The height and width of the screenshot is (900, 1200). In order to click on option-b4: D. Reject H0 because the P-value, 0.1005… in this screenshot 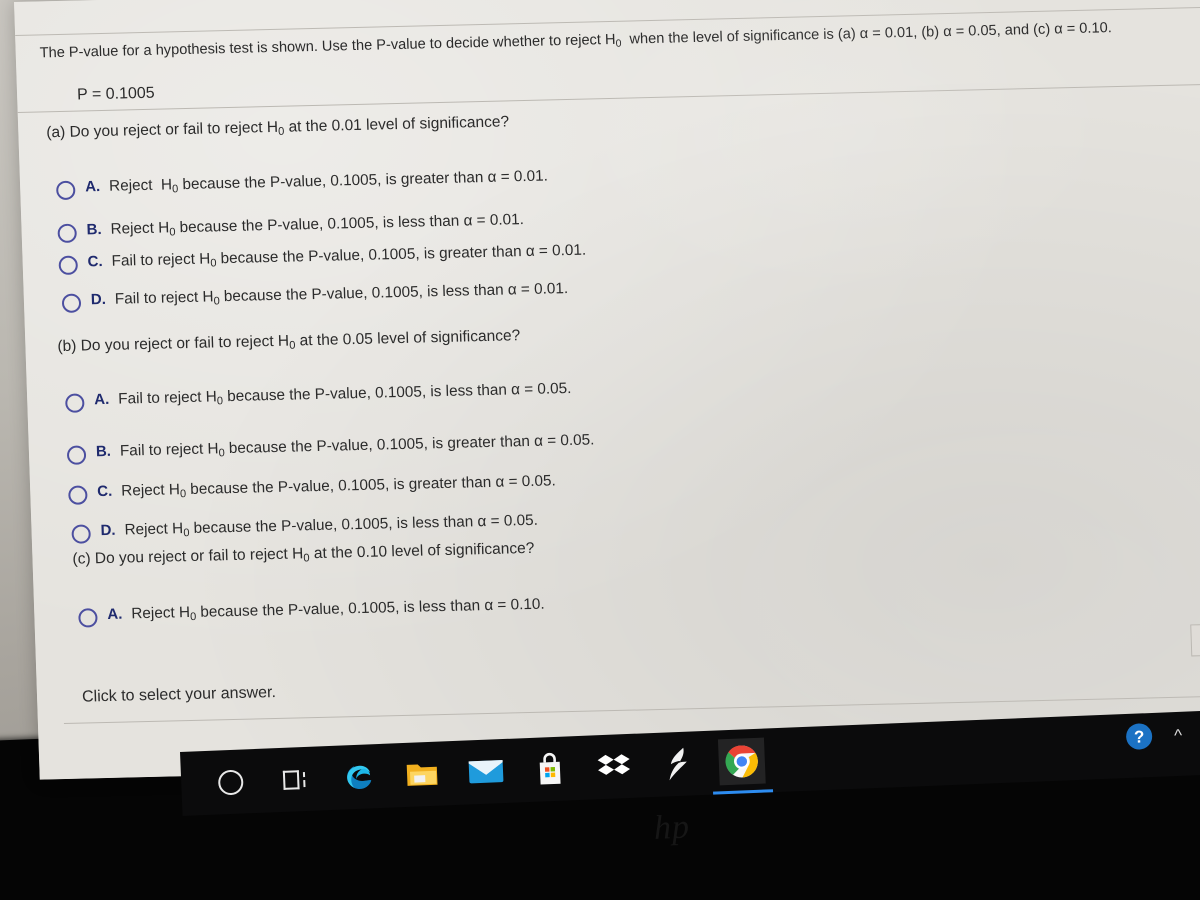, I will do `click(304, 528)`.